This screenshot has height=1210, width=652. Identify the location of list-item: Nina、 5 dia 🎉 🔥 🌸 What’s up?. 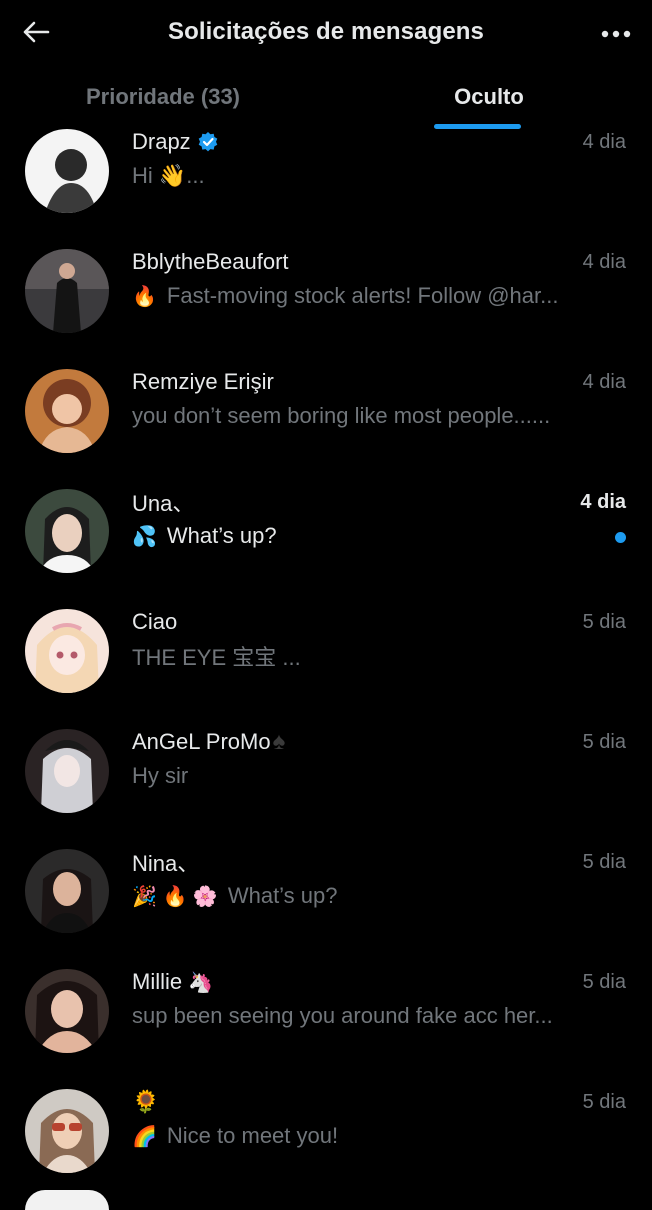
(326, 900).